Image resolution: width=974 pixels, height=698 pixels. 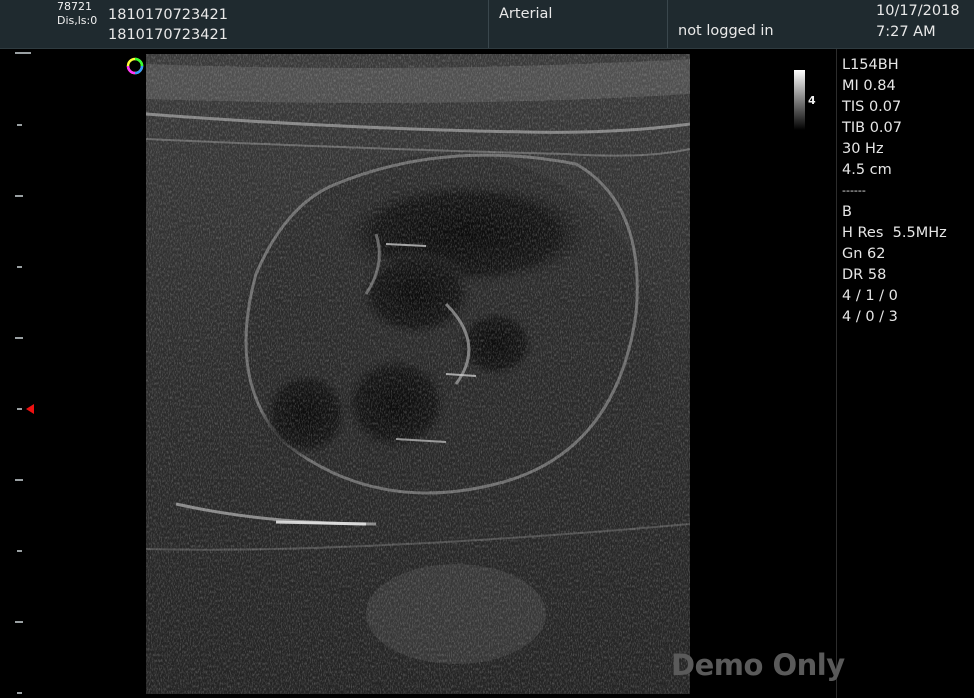 I want to click on probe-model: L154BH, so click(x=870, y=65).